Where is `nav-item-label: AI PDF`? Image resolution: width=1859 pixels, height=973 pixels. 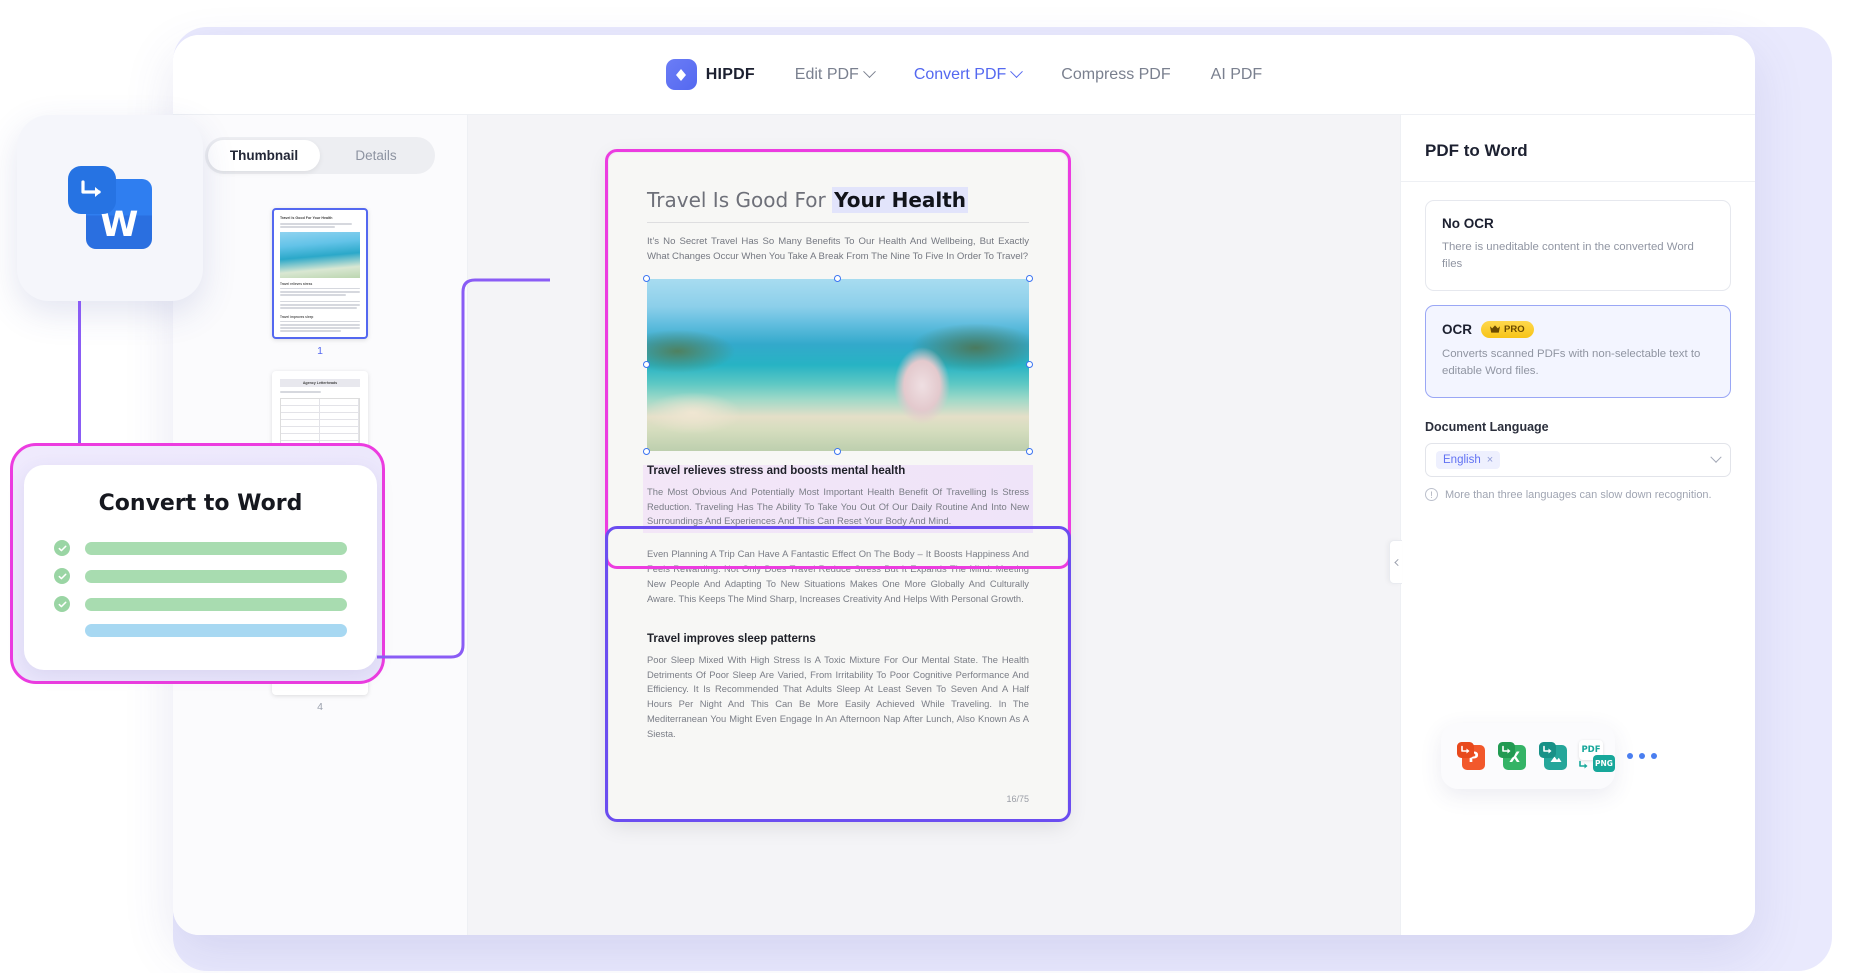 nav-item-label: AI PDF is located at coordinates (1236, 74).